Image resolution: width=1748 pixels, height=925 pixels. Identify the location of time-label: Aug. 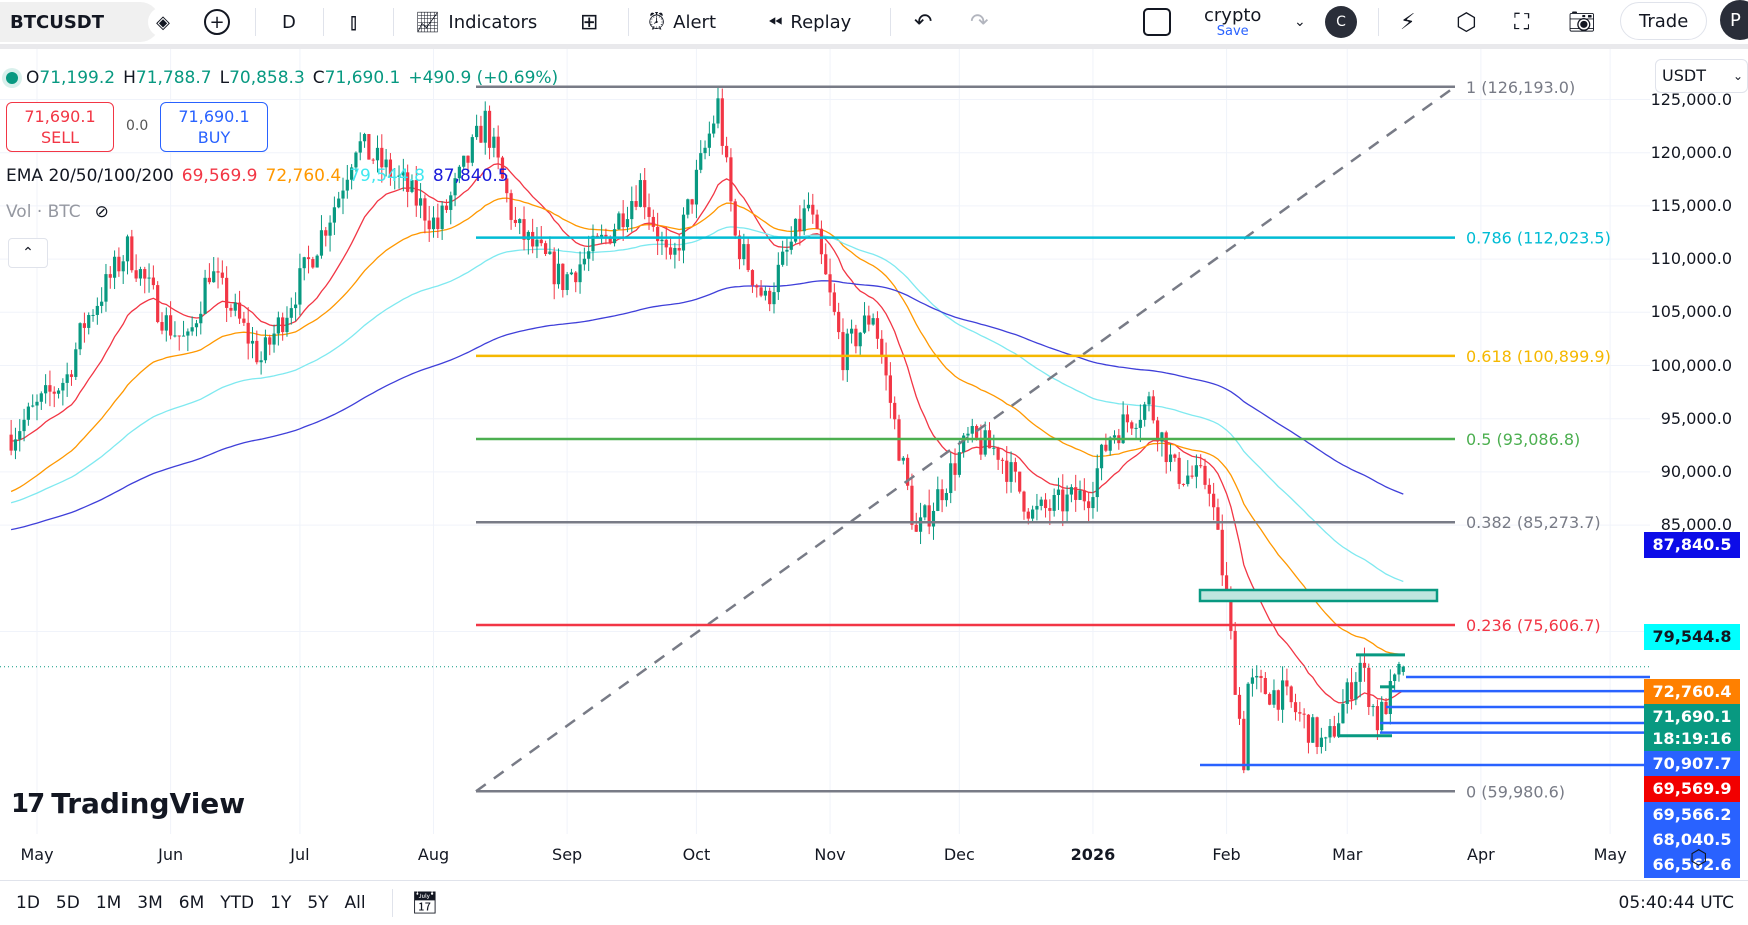
(433, 854).